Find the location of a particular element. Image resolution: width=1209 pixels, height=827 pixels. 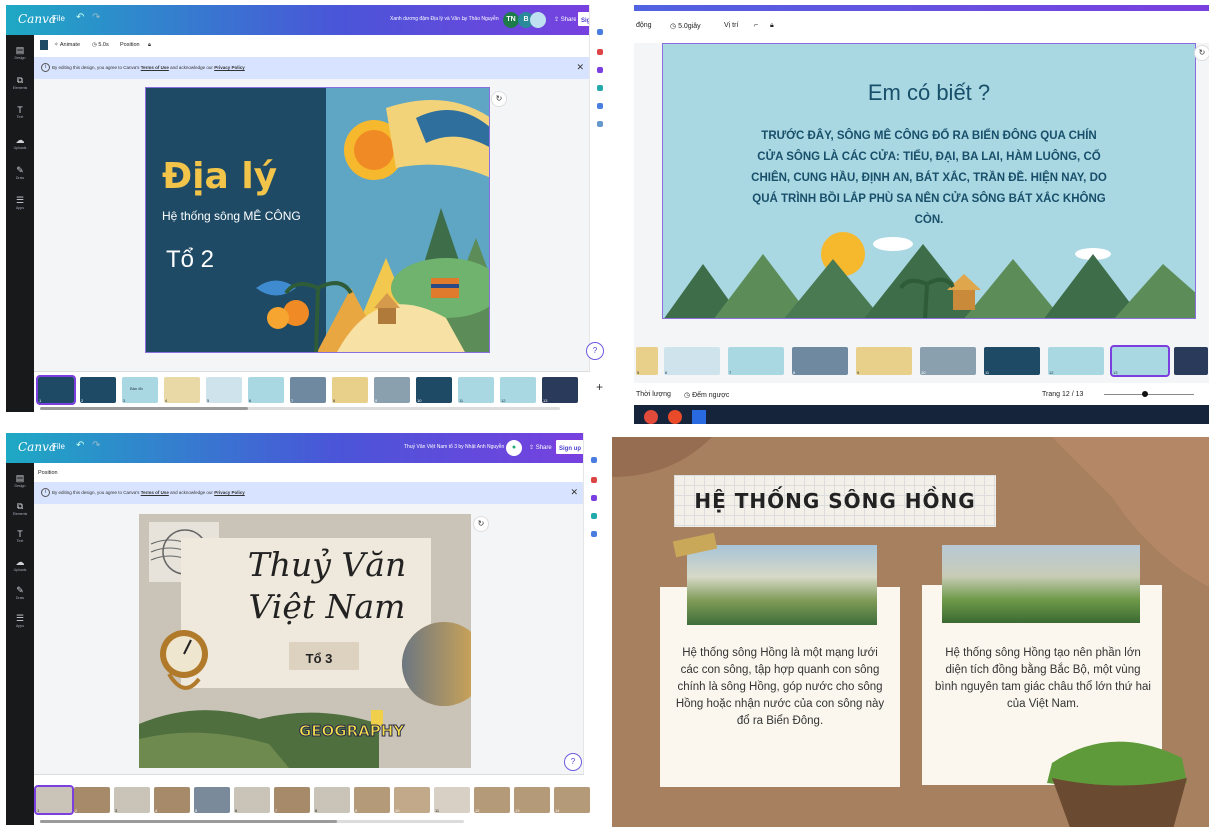

geography-sticker: GEOGRAPHY is located at coordinates (351, 731).